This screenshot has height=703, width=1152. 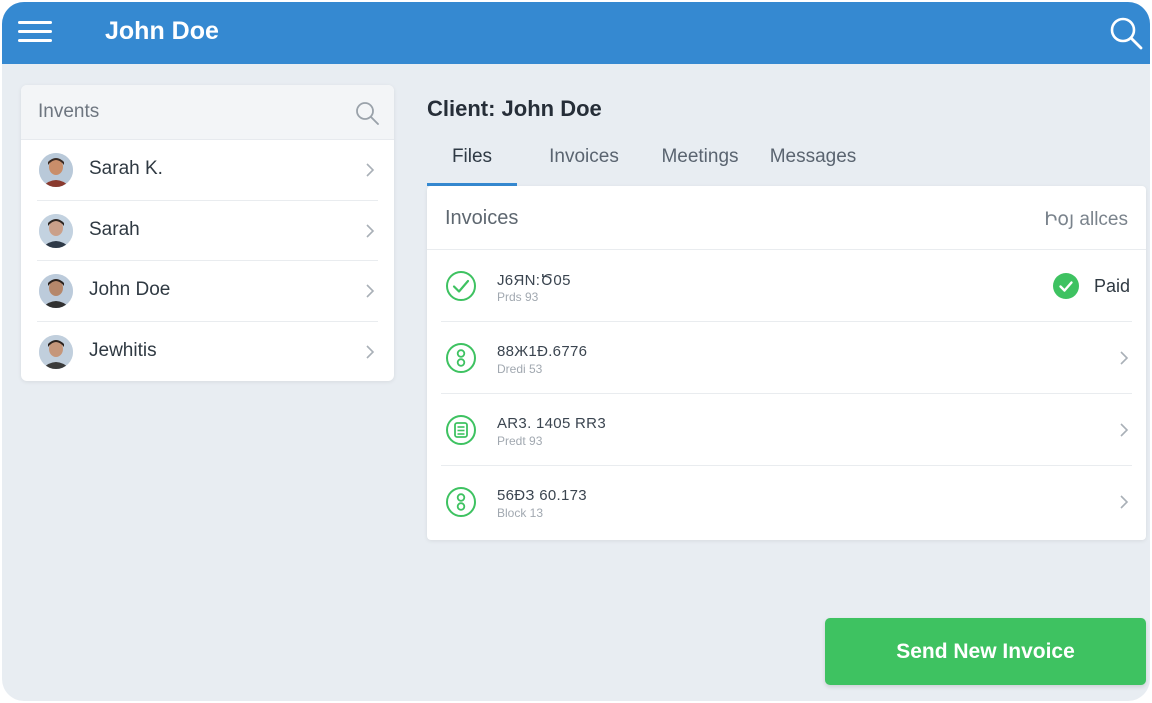 I want to click on client-name: John Doe, so click(x=130, y=289).